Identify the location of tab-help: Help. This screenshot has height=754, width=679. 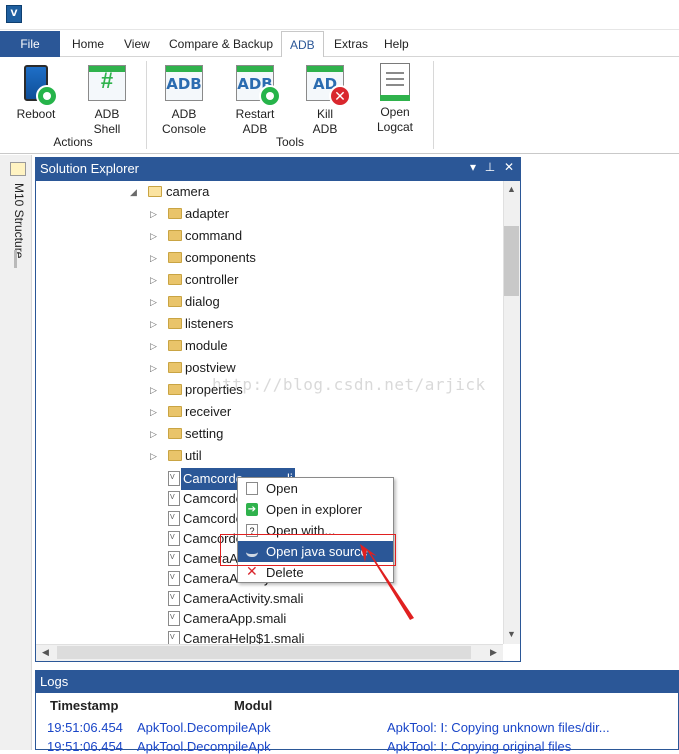
(396, 44).